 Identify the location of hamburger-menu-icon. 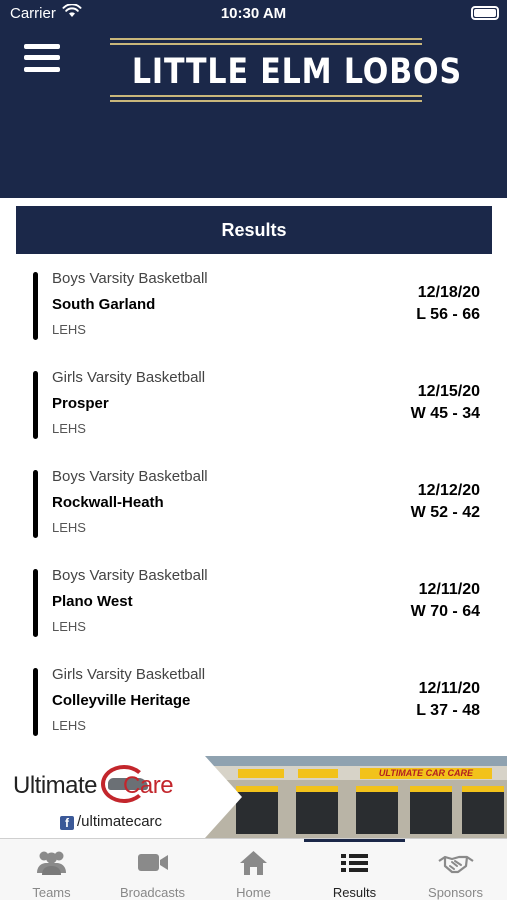
(43, 58).